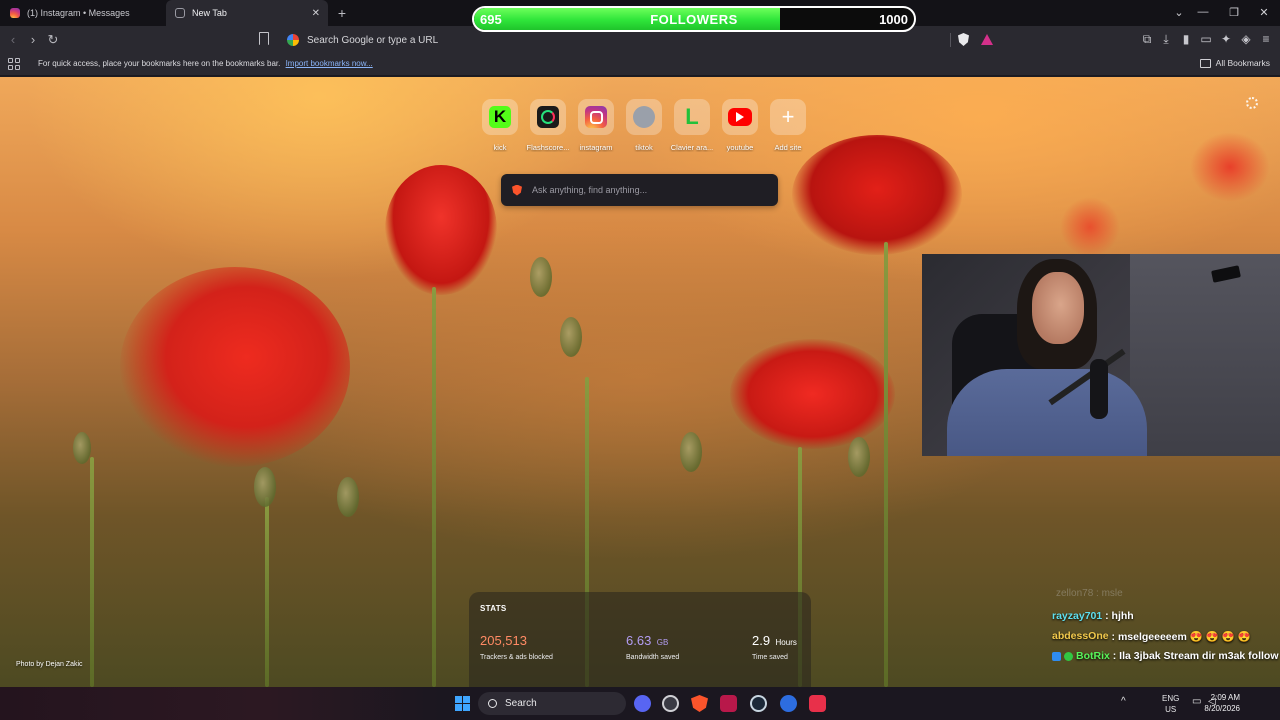 This screenshot has width=1280, height=720. What do you see at coordinates (1242, 63) in the screenshot?
I see `all-bookmarks-label: All Bookmarks` at bounding box center [1242, 63].